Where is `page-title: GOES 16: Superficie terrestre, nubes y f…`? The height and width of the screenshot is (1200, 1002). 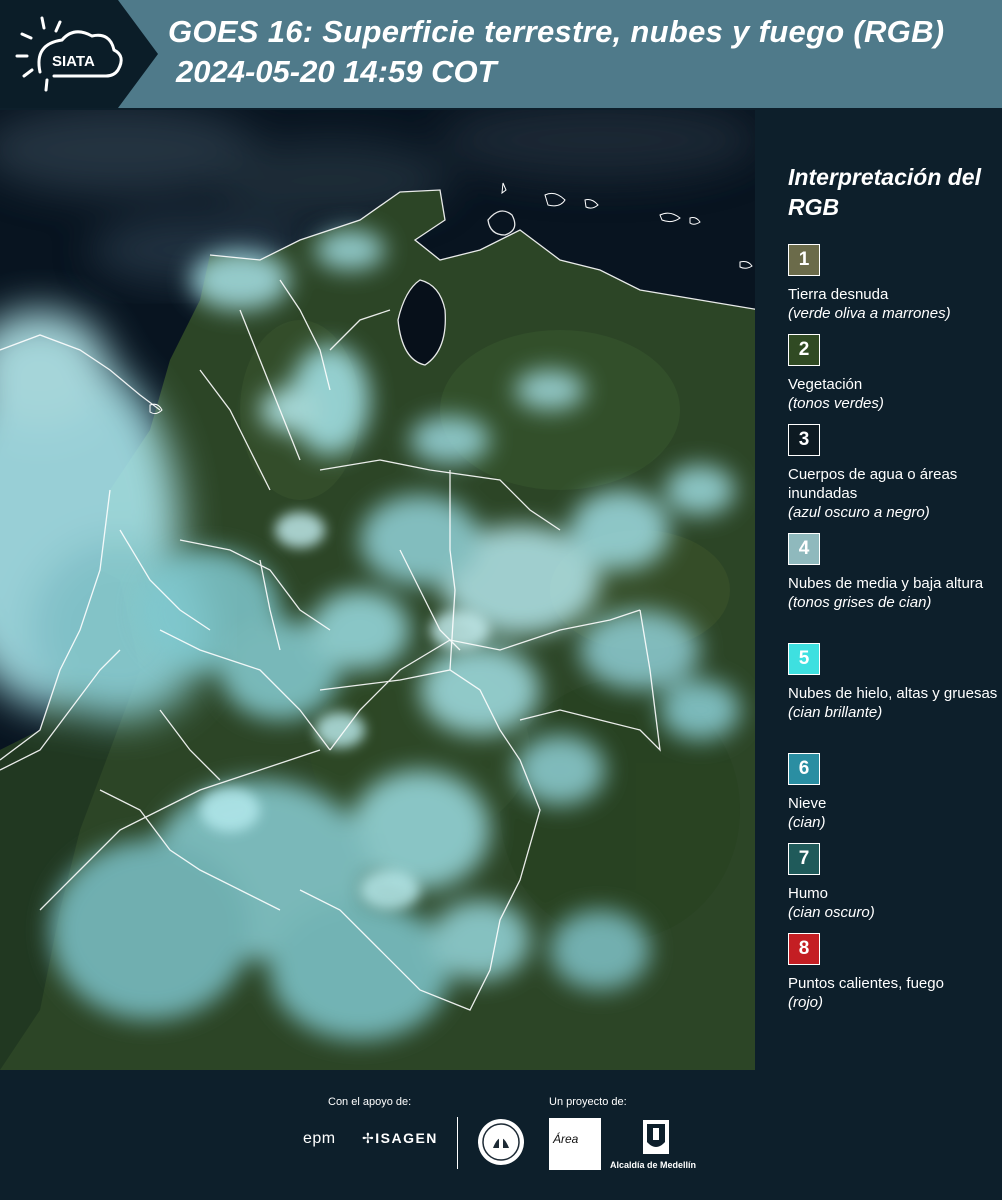 page-title: GOES 16: Superficie terrestre, nubes y f… is located at coordinates (556, 31).